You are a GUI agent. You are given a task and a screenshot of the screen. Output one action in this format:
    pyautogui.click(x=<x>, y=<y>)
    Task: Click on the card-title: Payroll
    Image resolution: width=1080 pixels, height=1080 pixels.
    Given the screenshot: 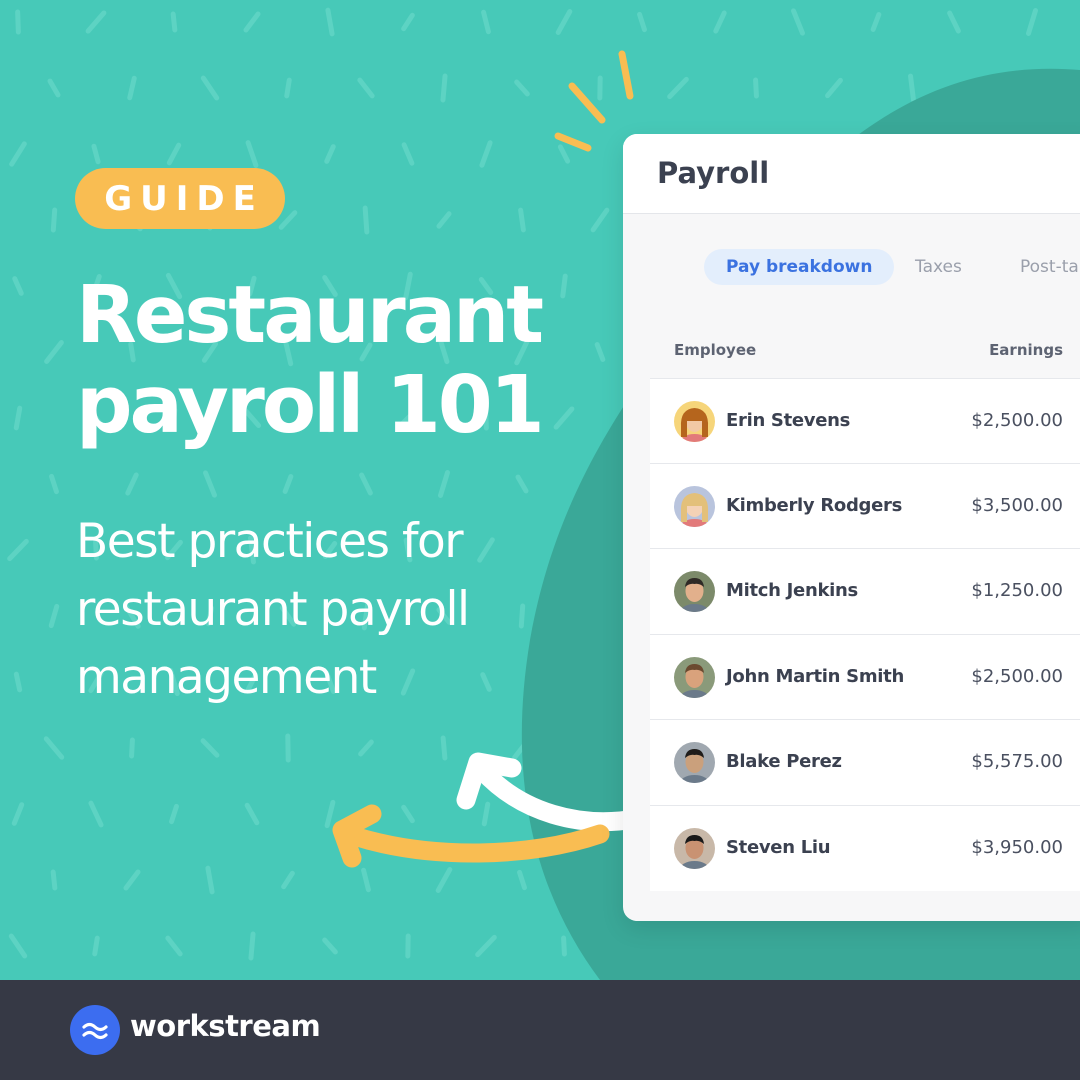 What is the action you would take?
    pyautogui.click(x=713, y=173)
    